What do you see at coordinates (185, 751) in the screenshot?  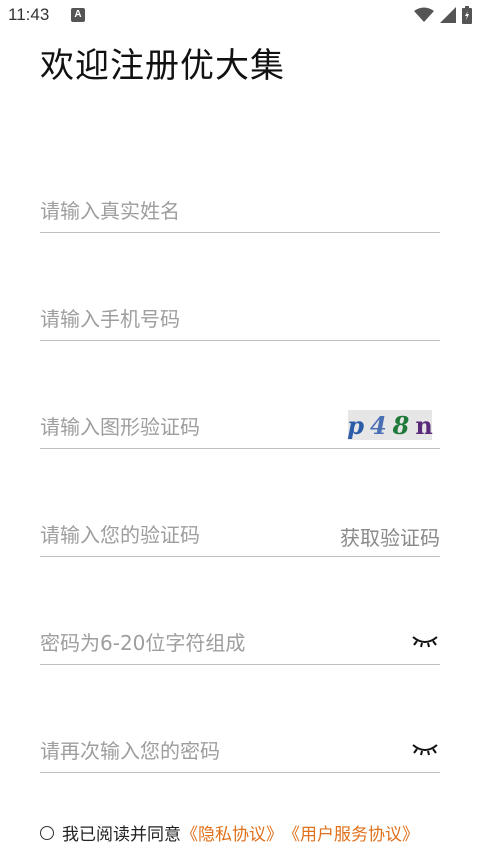 I see `confirm-password-input` at bounding box center [185, 751].